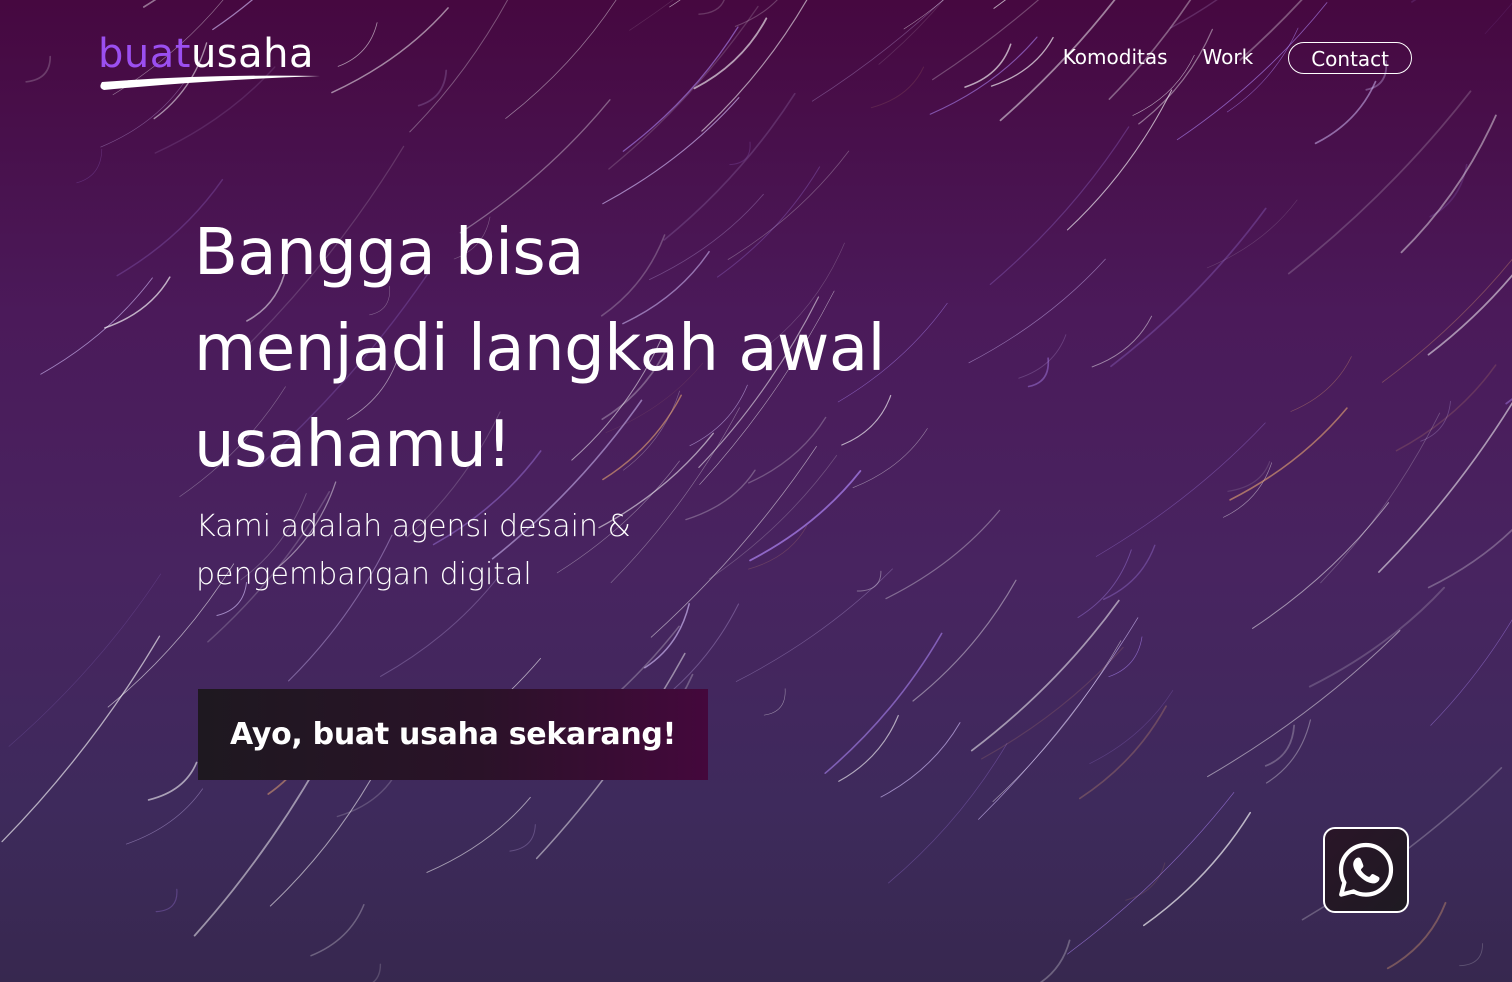 This screenshot has height=982, width=1512. I want to click on contact-button: Contact, so click(1350, 57).